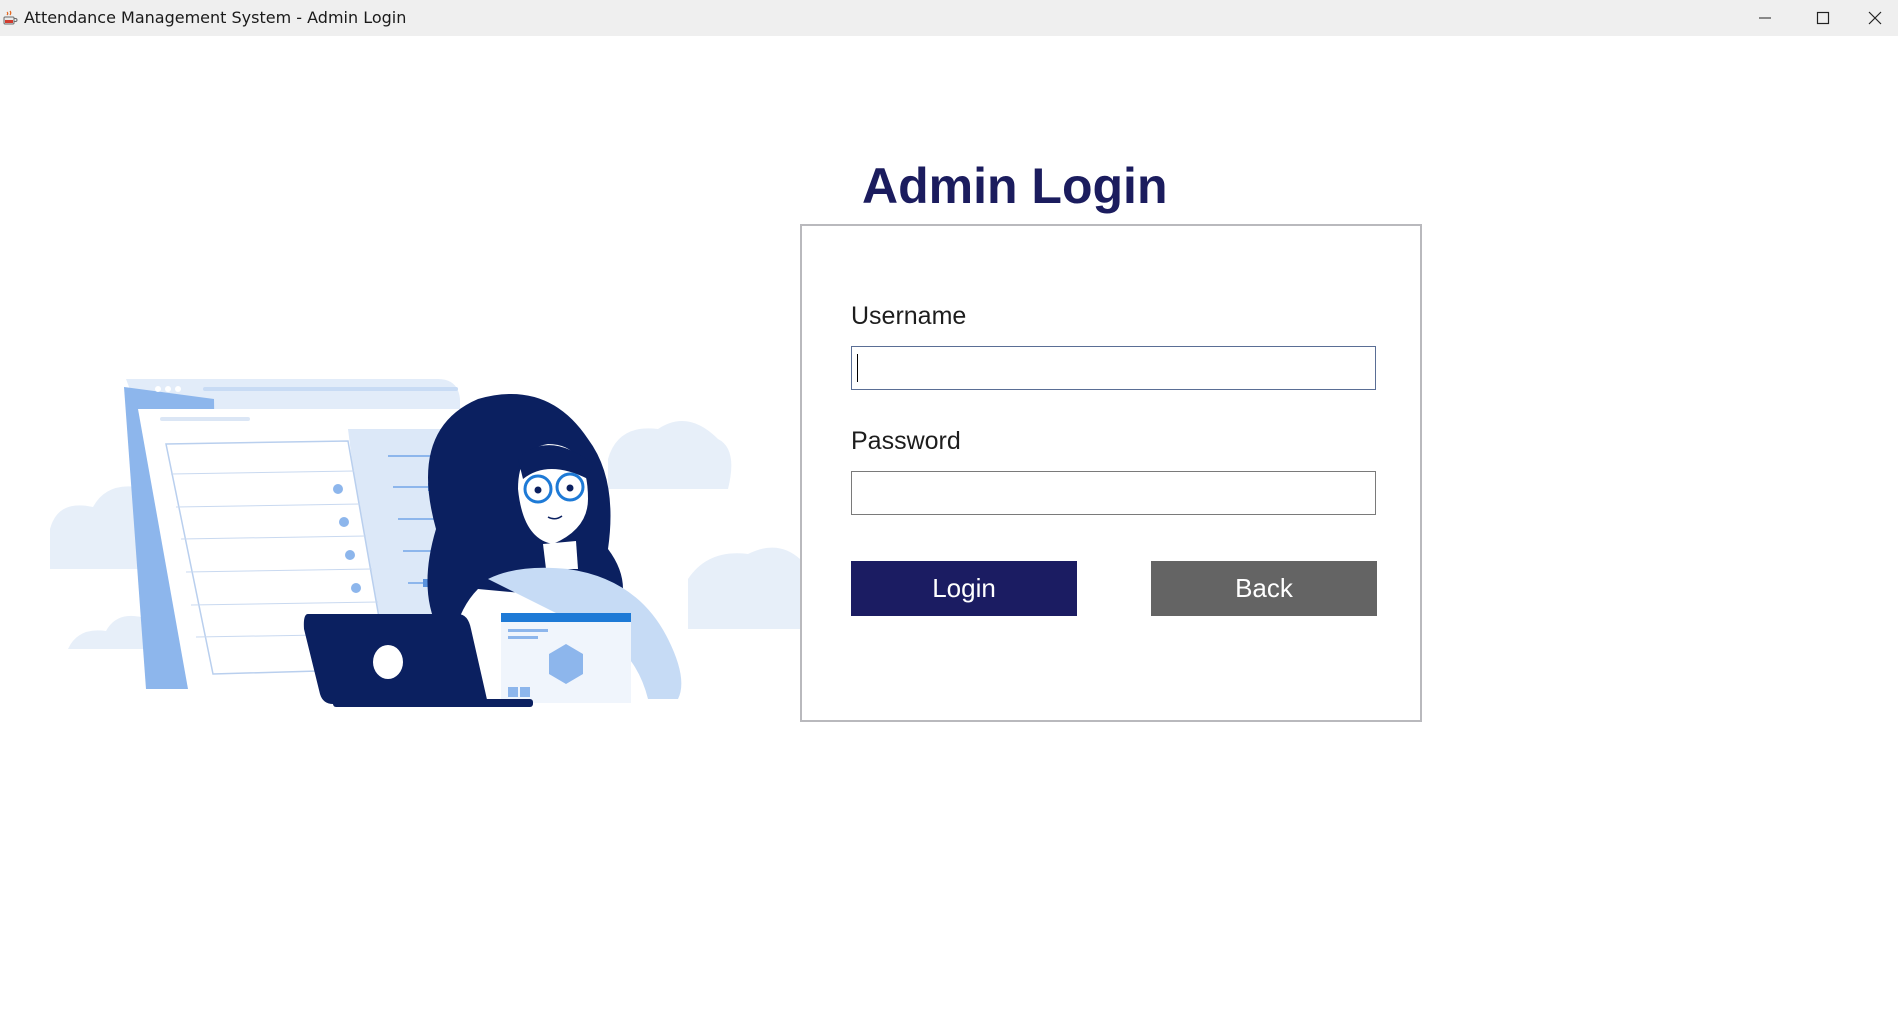 This screenshot has width=1898, height=1016. I want to click on java-coffee-icon, so click(10, 18).